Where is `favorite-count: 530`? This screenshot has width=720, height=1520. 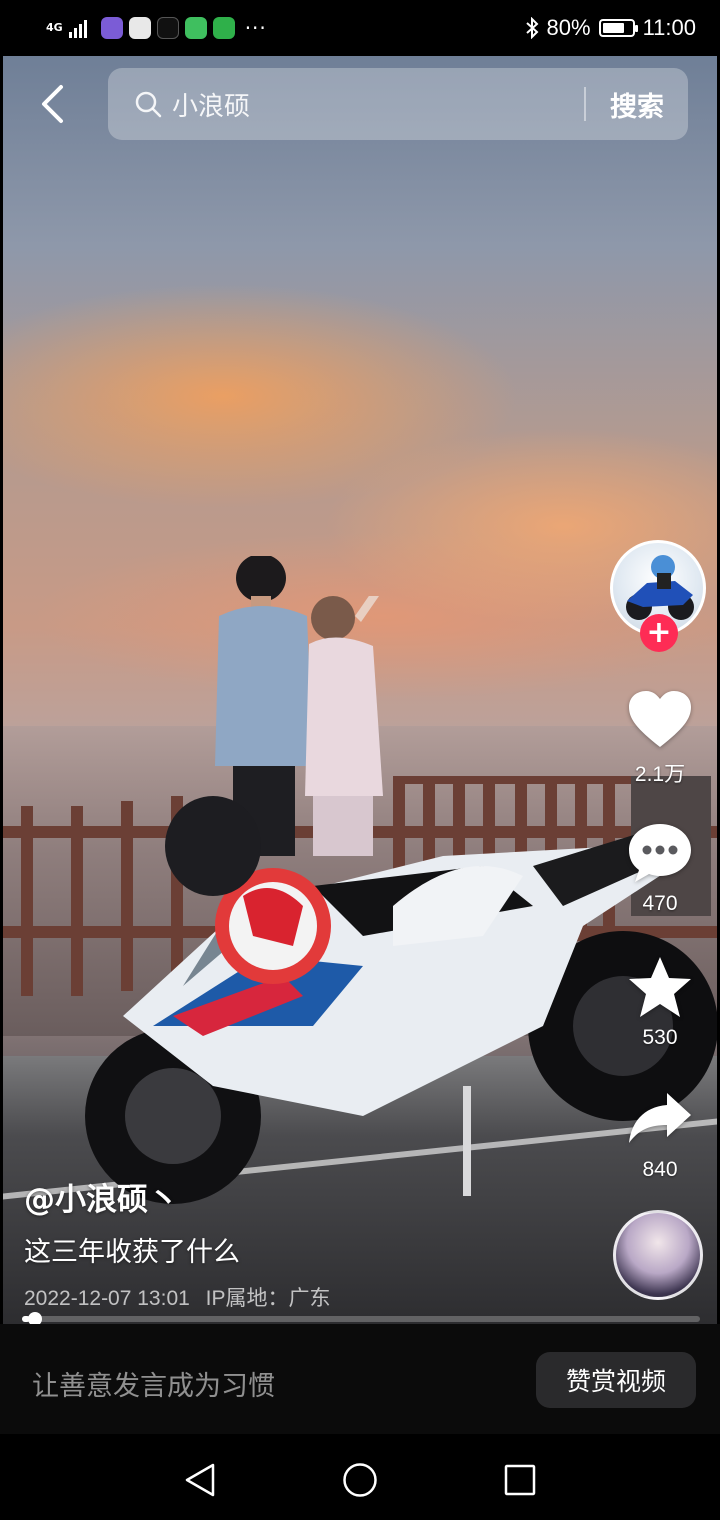 favorite-count: 530 is located at coordinates (660, 1037).